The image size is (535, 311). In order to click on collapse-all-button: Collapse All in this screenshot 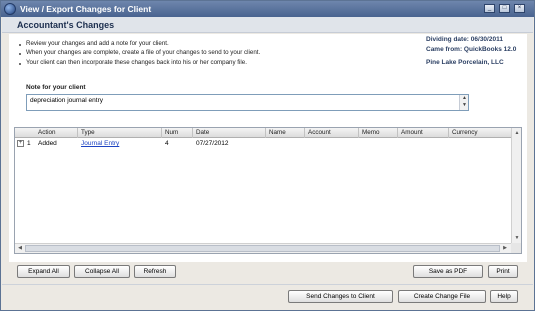, I will do `click(102, 271)`.